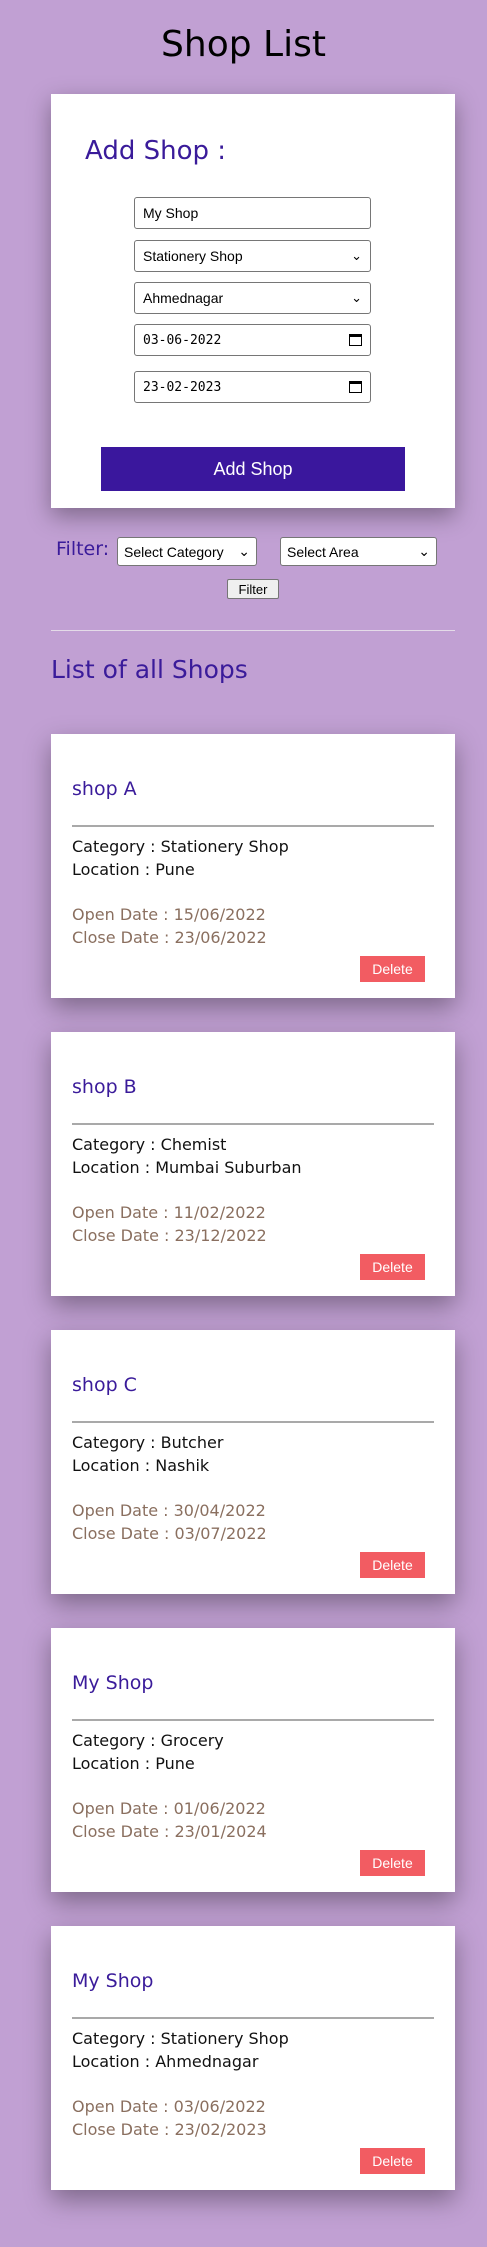 This screenshot has width=487, height=2247. Describe the element at coordinates (104, 1385) in the screenshot. I see `shop-name: shop C` at that location.